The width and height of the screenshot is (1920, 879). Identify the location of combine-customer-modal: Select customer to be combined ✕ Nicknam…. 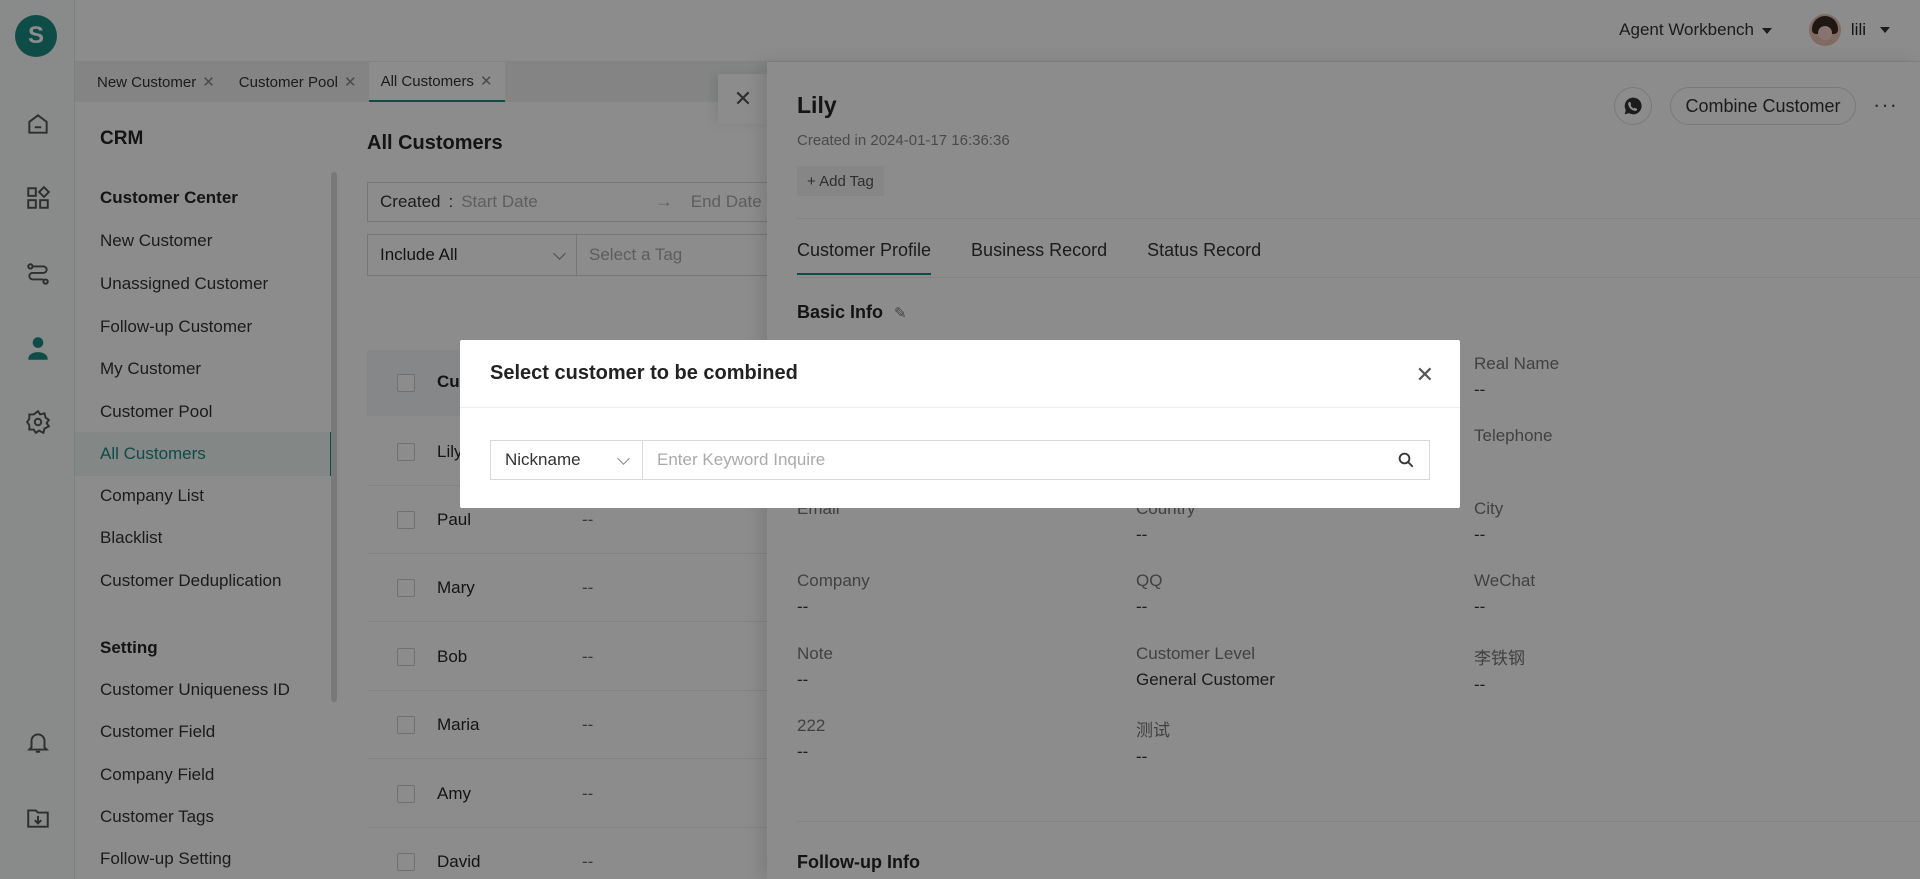
(960, 424).